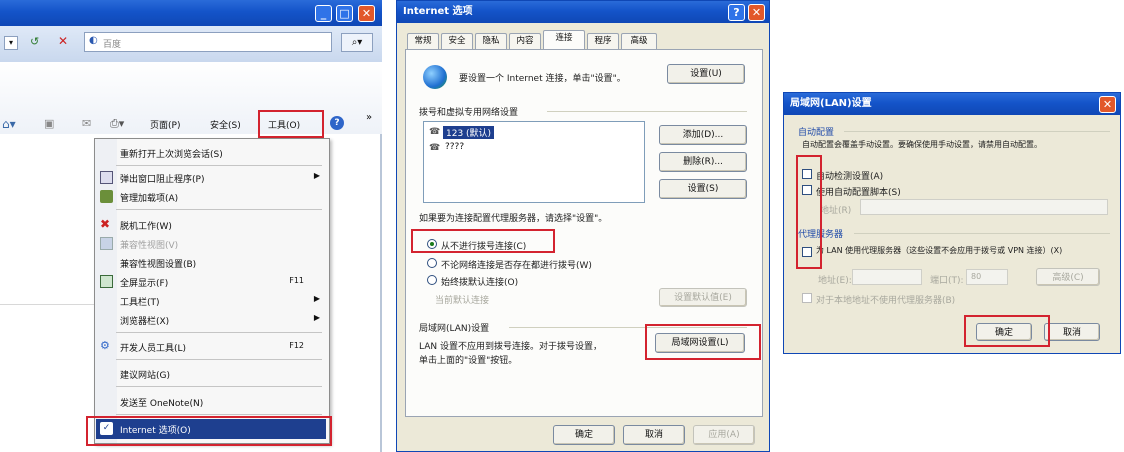  What do you see at coordinates (603, 41) in the screenshot?
I see `tab-programs: 程序` at bounding box center [603, 41].